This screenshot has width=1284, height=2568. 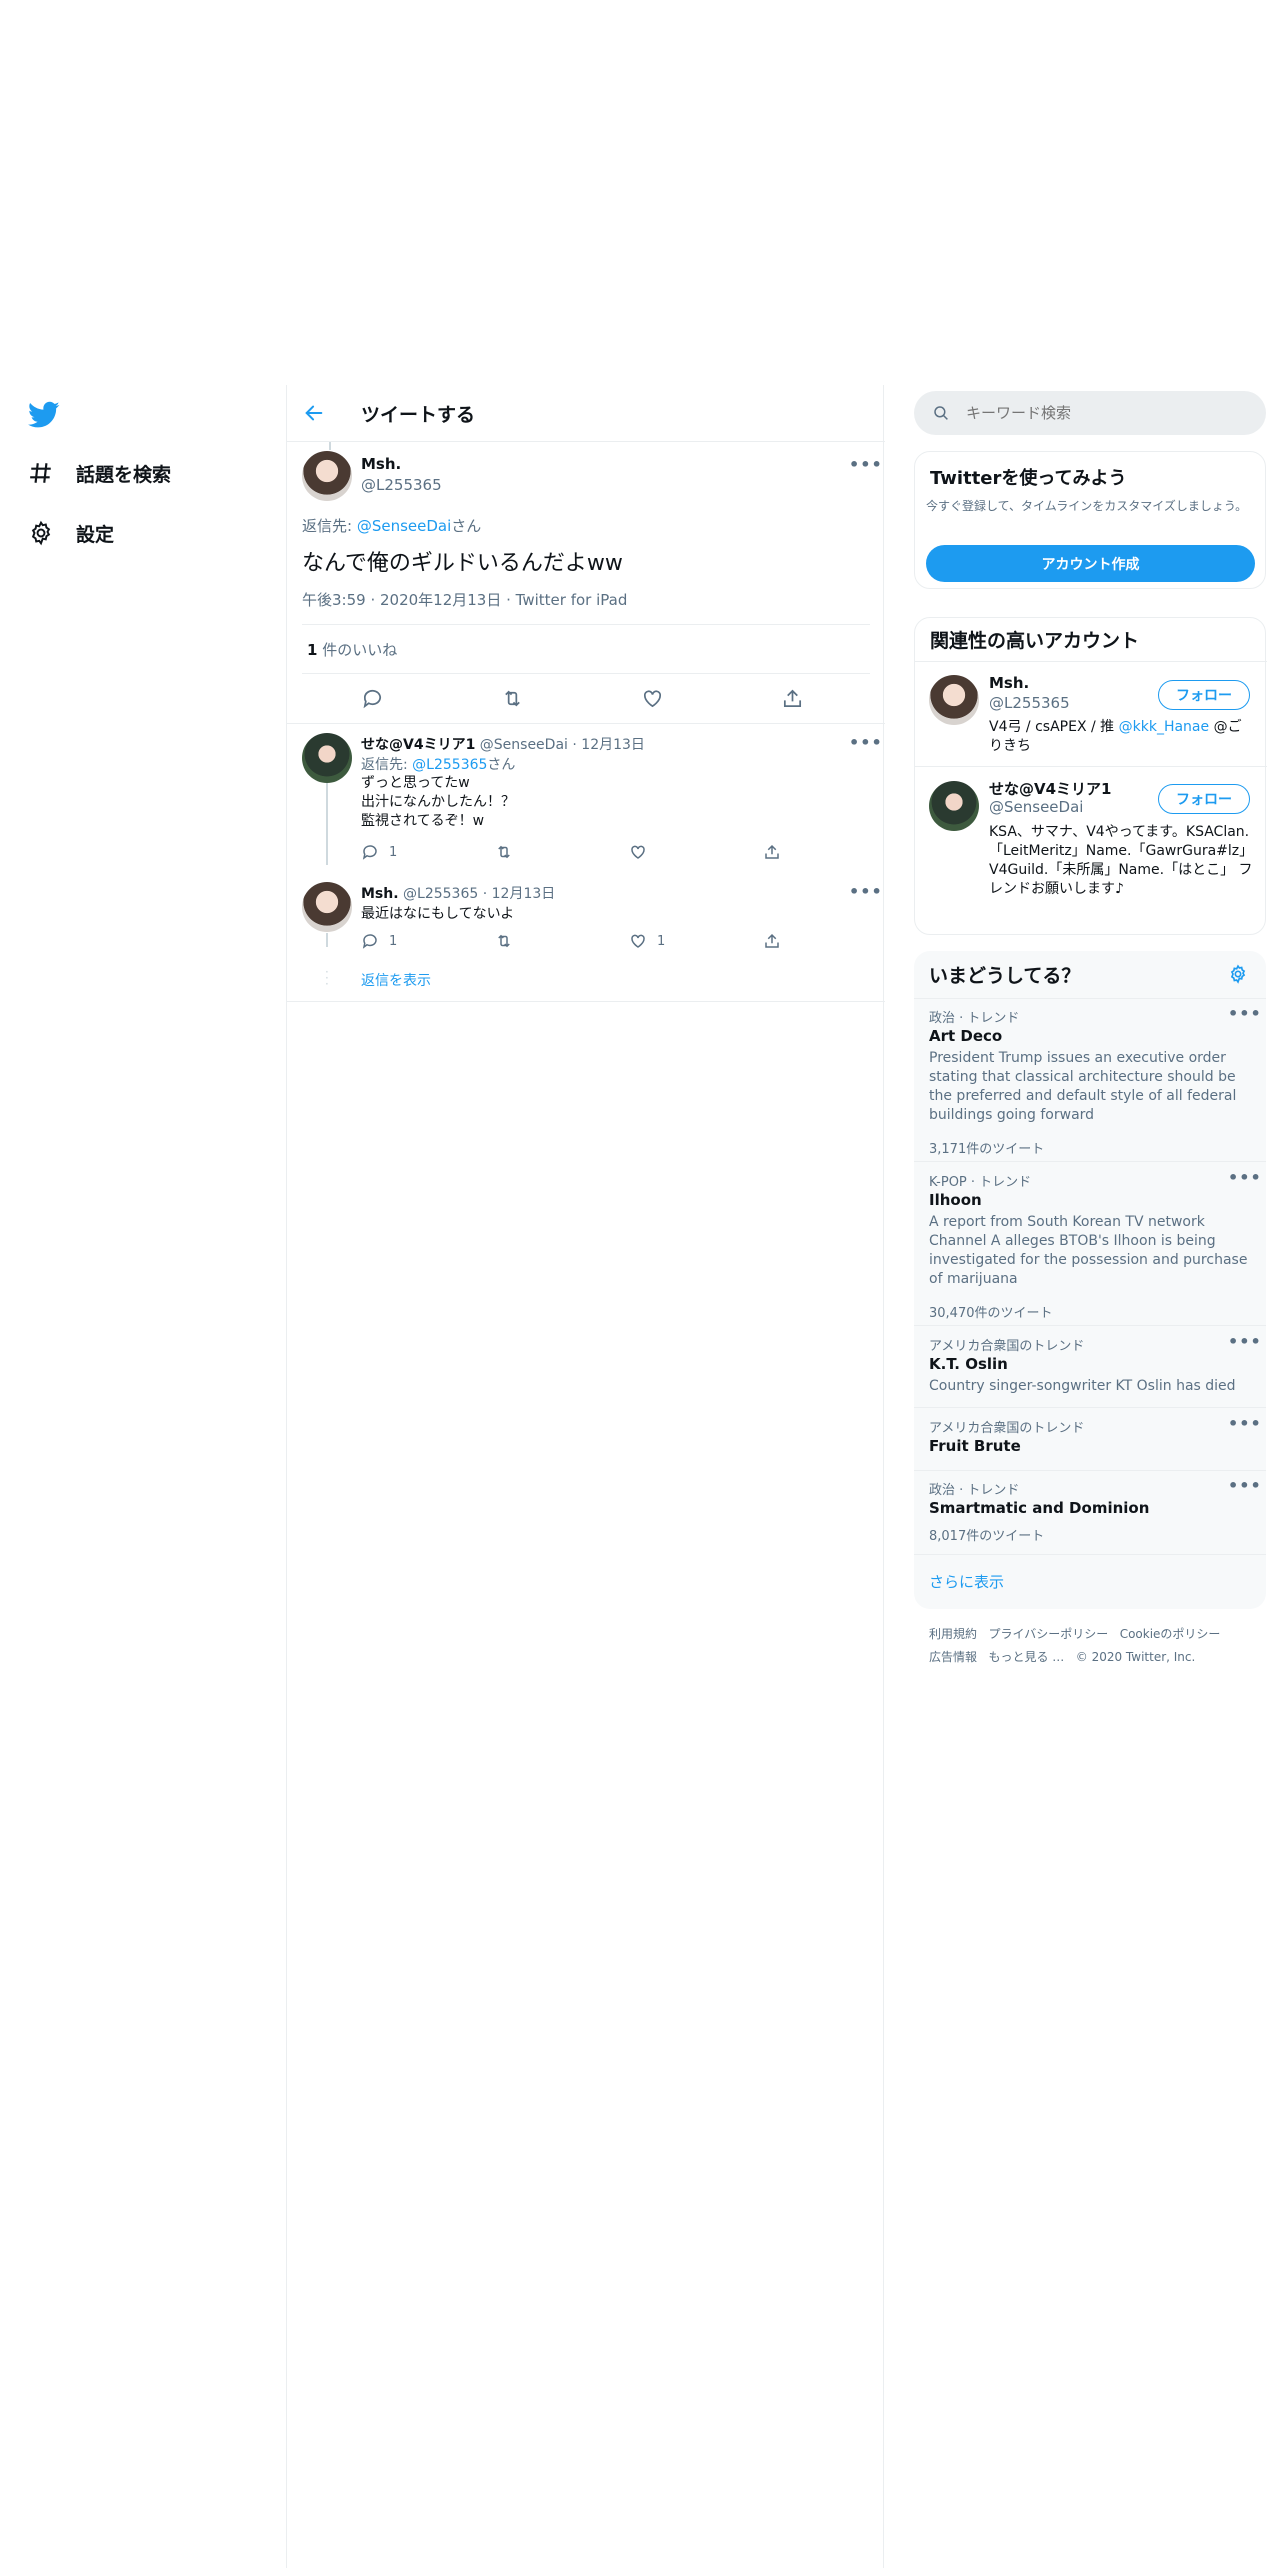 I want to click on reply-context: 返信先: @L255365さん, so click(x=438, y=764).